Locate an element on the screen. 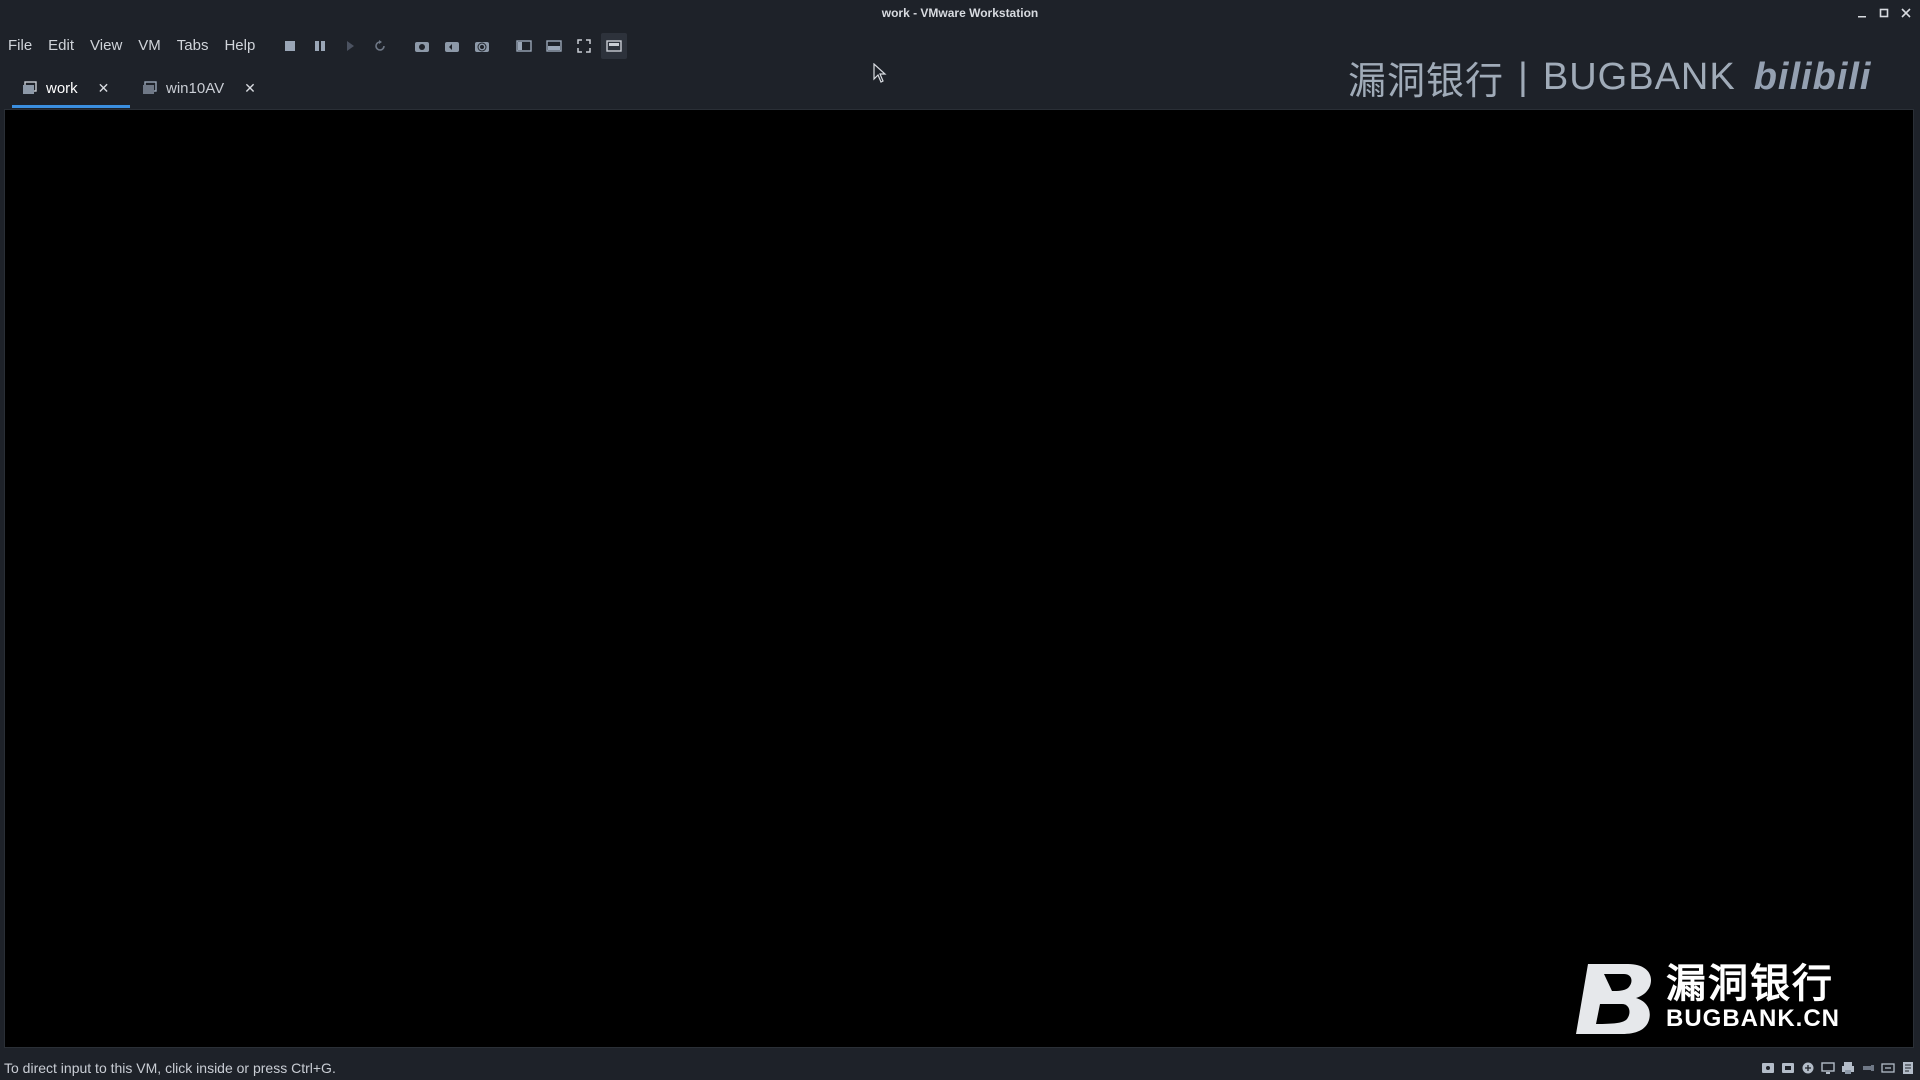 The height and width of the screenshot is (1080, 1920). play-button is located at coordinates (350, 46).